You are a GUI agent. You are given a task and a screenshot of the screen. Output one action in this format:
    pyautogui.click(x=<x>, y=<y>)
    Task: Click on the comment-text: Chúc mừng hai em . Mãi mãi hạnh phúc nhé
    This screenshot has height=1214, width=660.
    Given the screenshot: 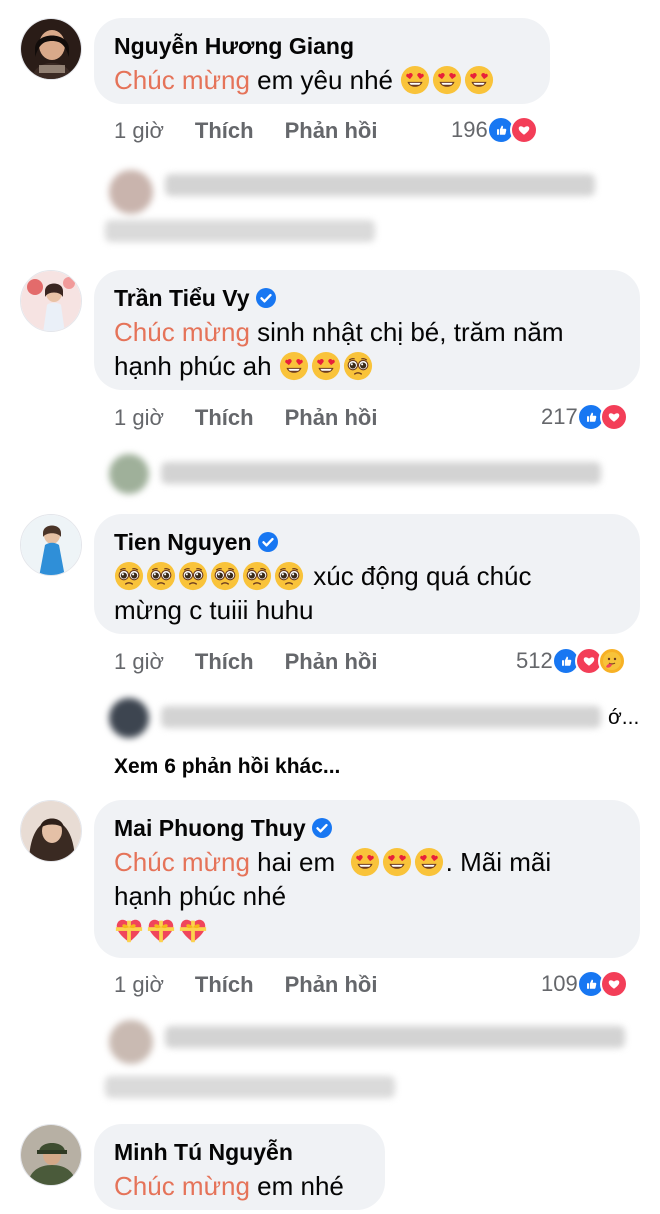 What is the action you would take?
    pyautogui.click(x=367, y=896)
    